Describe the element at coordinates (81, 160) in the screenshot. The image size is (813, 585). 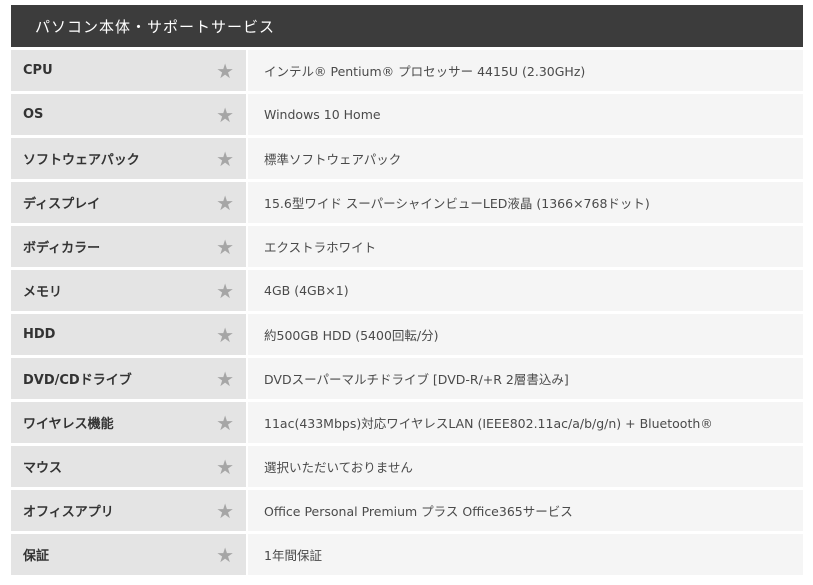
I see `spec-label: ソフトウェアパック` at that location.